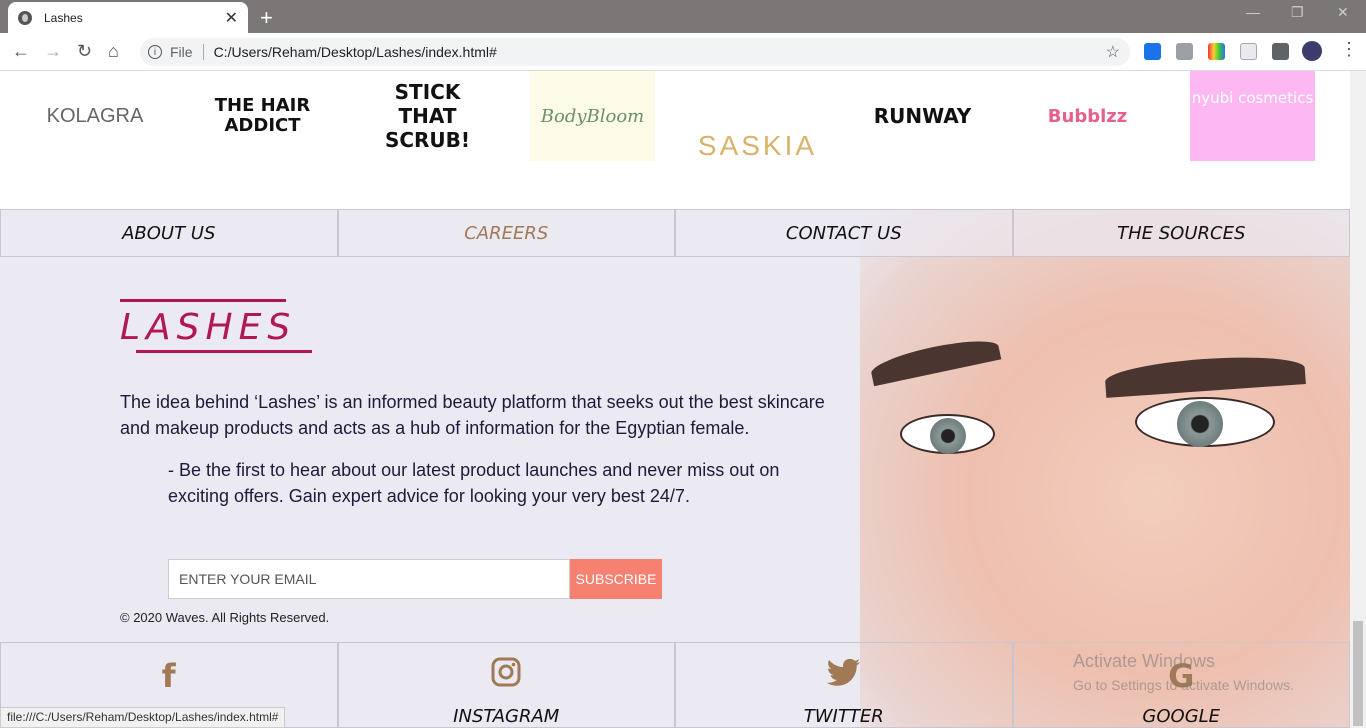 The image size is (1366, 728). Describe the element at coordinates (1312, 51) in the screenshot. I see `profile-avatar` at that location.